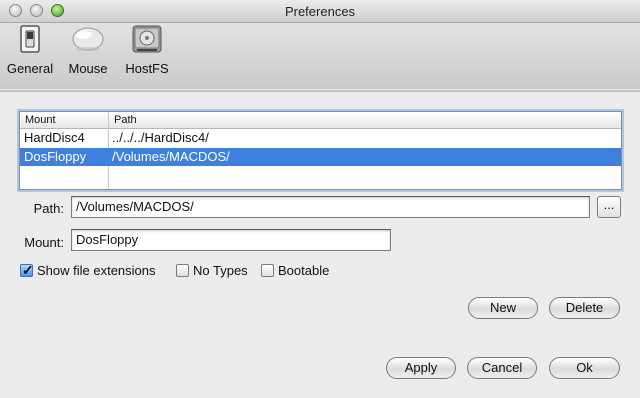 This screenshot has height=398, width=640. I want to click on show-file-extensions-label: Show file extensions, so click(96, 270).